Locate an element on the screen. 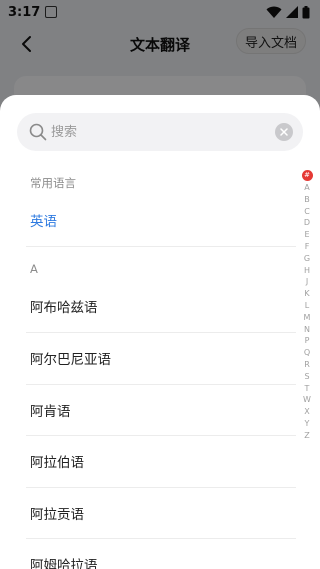 The height and width of the screenshot is (569, 320). language-item: 英语 is located at coordinates (161, 220).